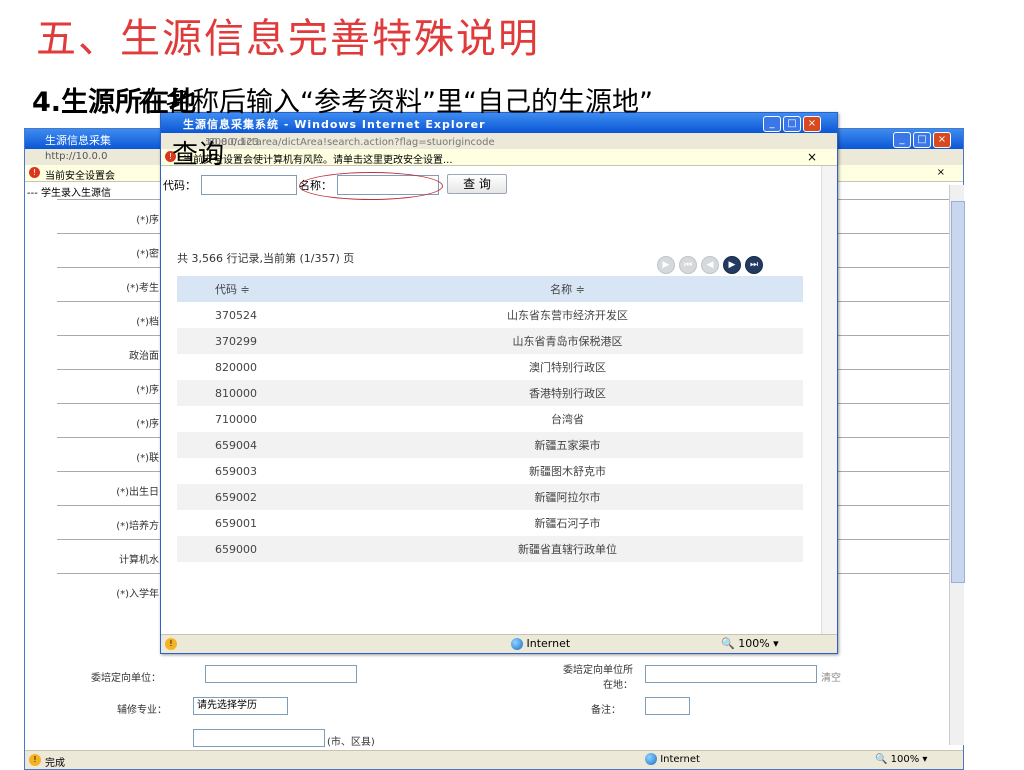 The width and height of the screenshot is (1024, 770). What do you see at coordinates (147, 458) in the screenshot?
I see `form-field-label: (*)联` at bounding box center [147, 458].